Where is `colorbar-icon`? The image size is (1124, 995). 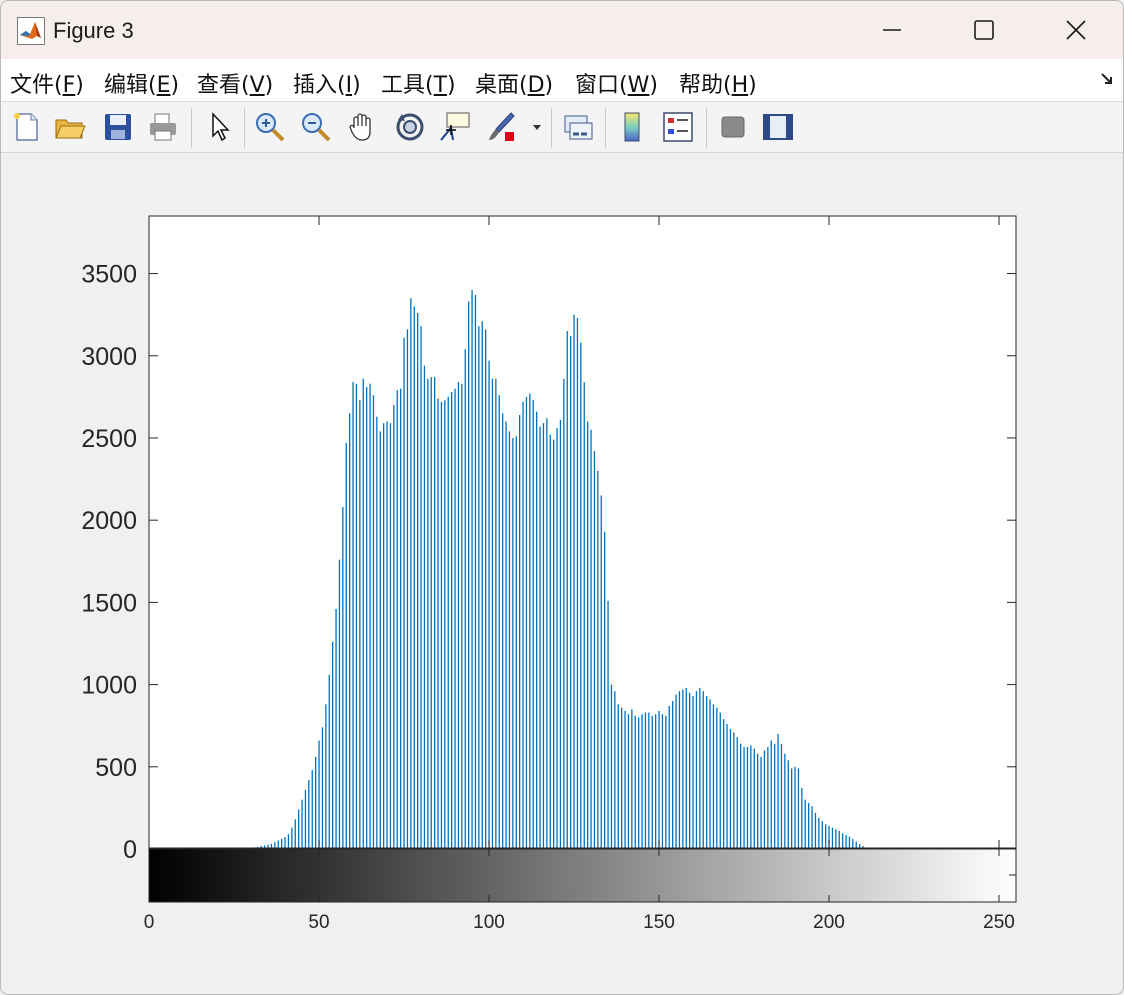
colorbar-icon is located at coordinates (632, 127).